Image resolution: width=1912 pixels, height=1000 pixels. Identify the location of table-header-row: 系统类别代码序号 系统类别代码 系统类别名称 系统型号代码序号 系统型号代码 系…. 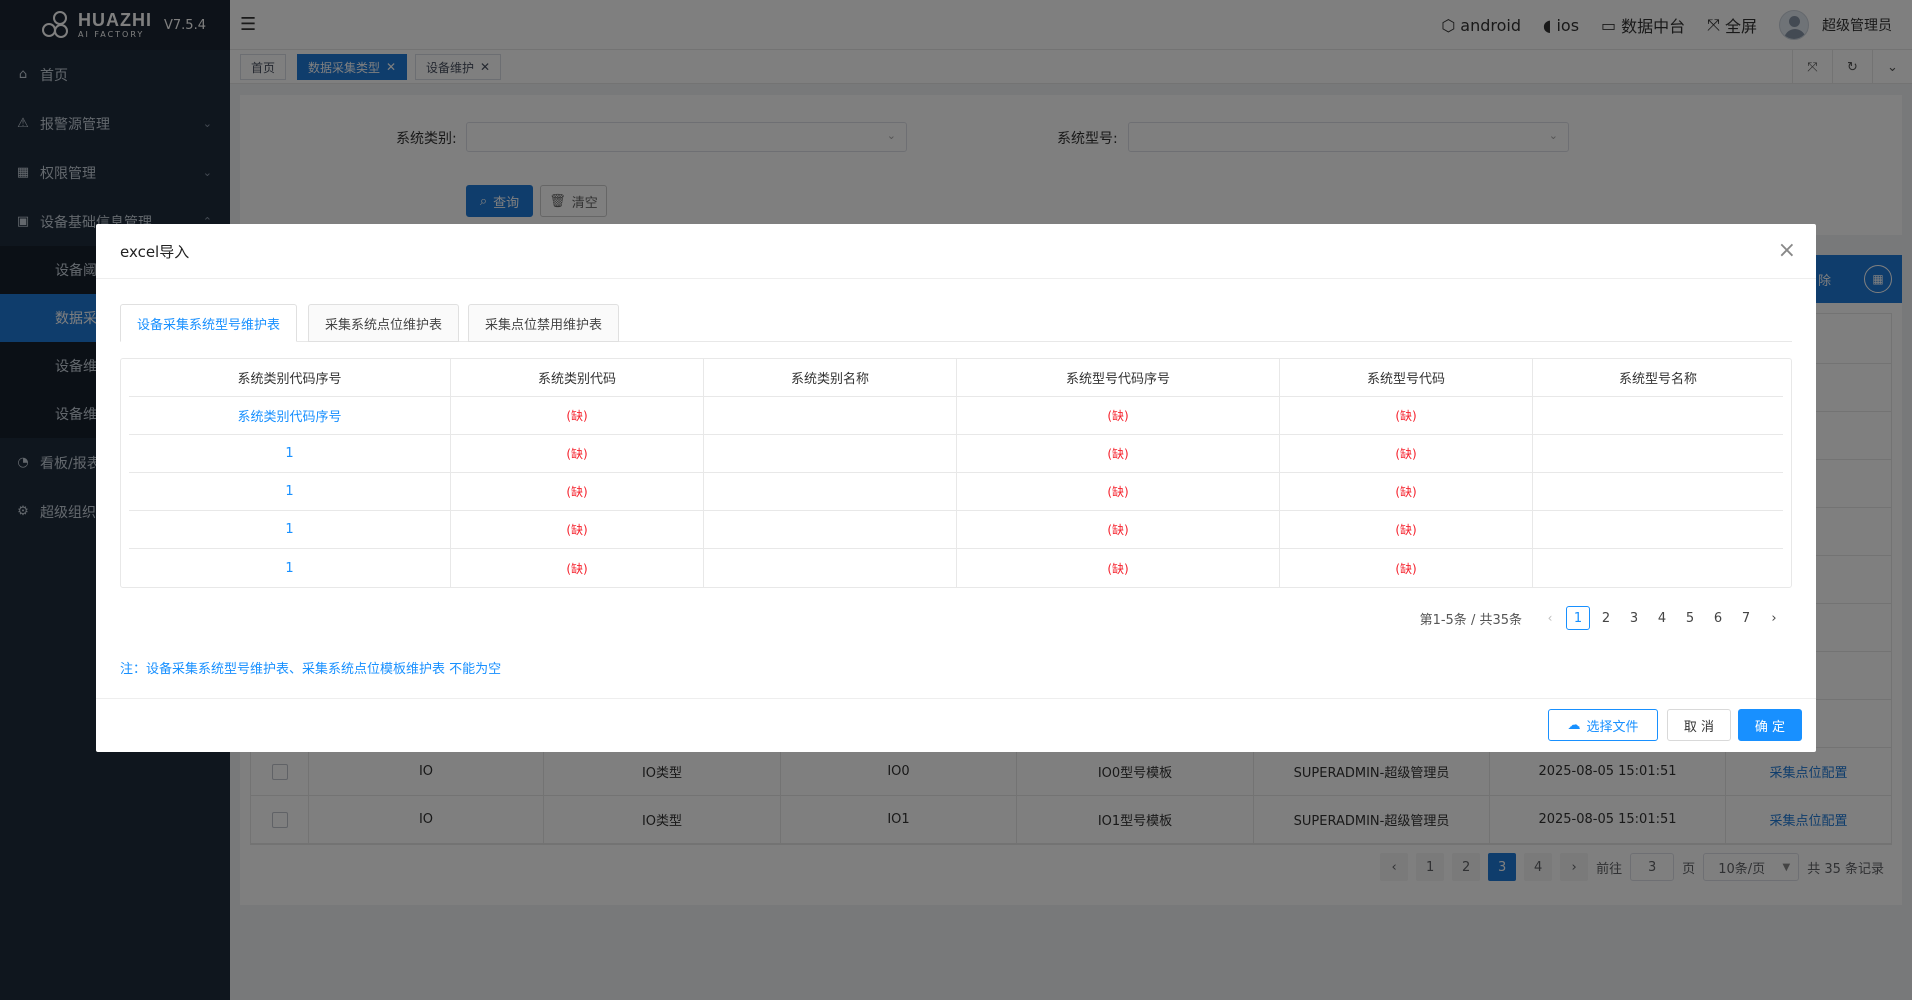
(956, 378).